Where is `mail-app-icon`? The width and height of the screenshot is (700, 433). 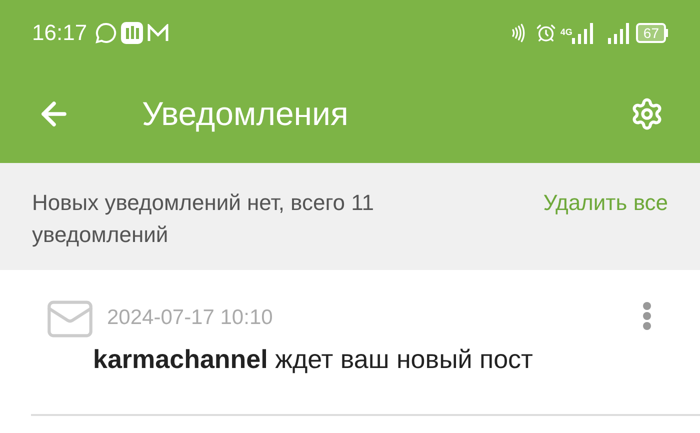 mail-app-icon is located at coordinates (158, 33).